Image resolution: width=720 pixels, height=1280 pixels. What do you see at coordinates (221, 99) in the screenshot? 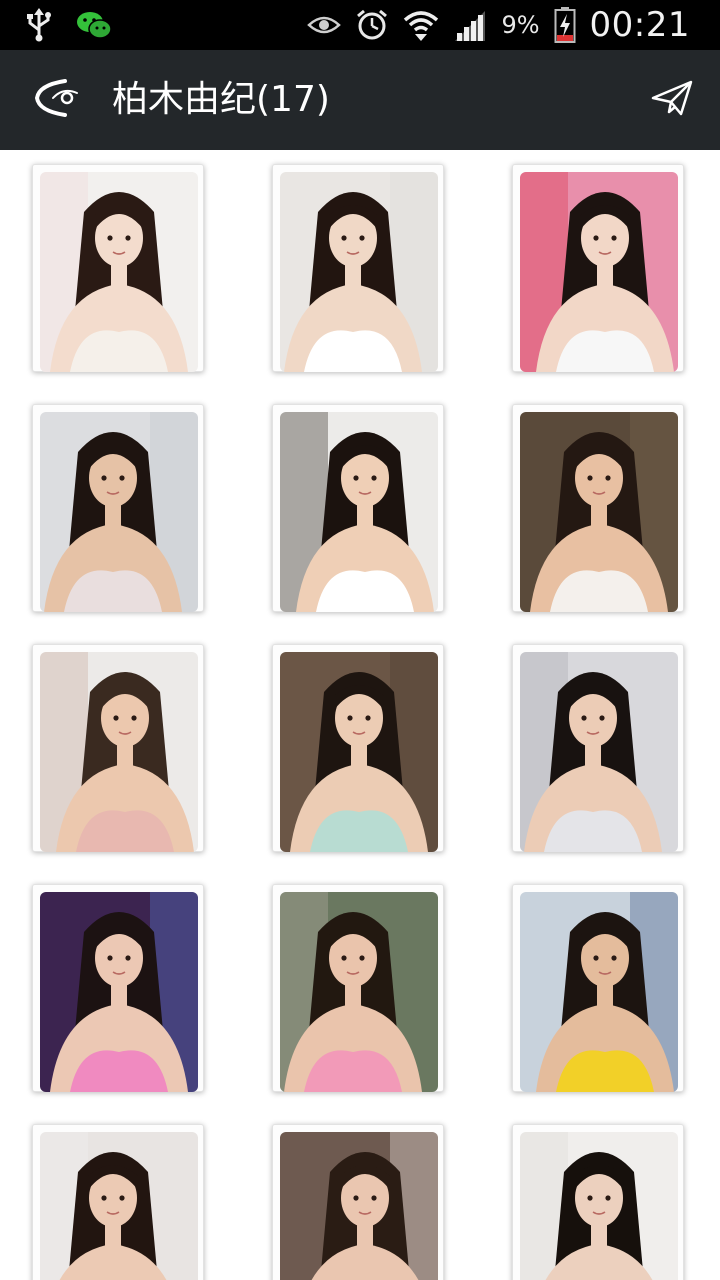
I see `page-title: 柏木由纪(17)` at bounding box center [221, 99].